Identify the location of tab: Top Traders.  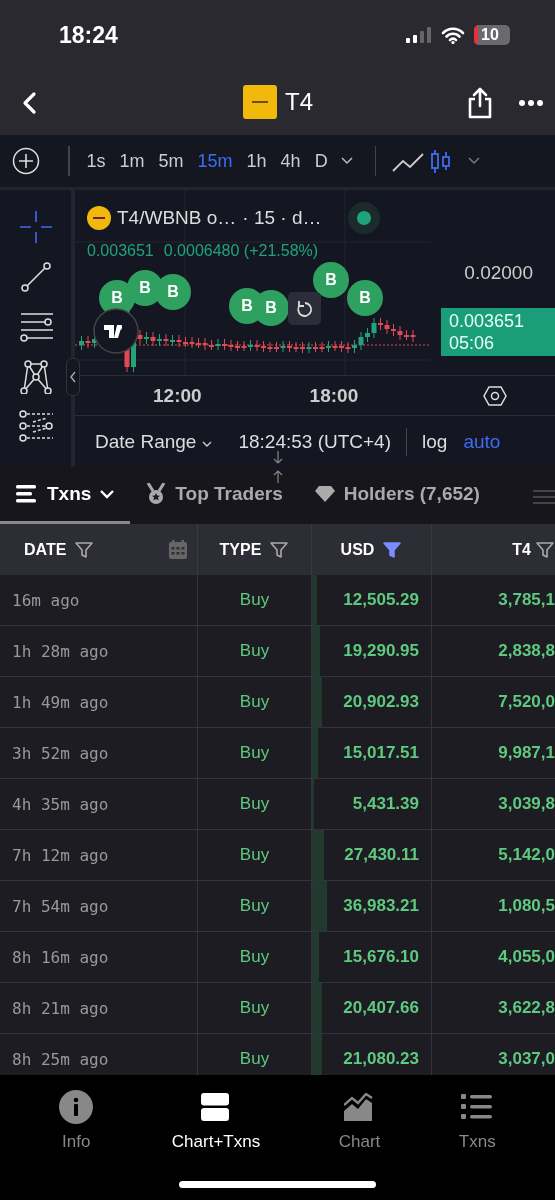
(214, 495).